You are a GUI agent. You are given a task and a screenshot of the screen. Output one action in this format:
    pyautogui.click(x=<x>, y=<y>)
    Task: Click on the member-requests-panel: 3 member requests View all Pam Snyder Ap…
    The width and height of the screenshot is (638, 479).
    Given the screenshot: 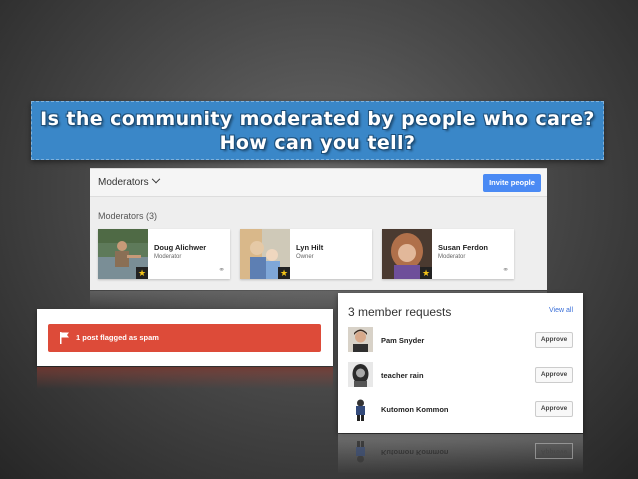 What is the action you would take?
    pyautogui.click(x=460, y=363)
    